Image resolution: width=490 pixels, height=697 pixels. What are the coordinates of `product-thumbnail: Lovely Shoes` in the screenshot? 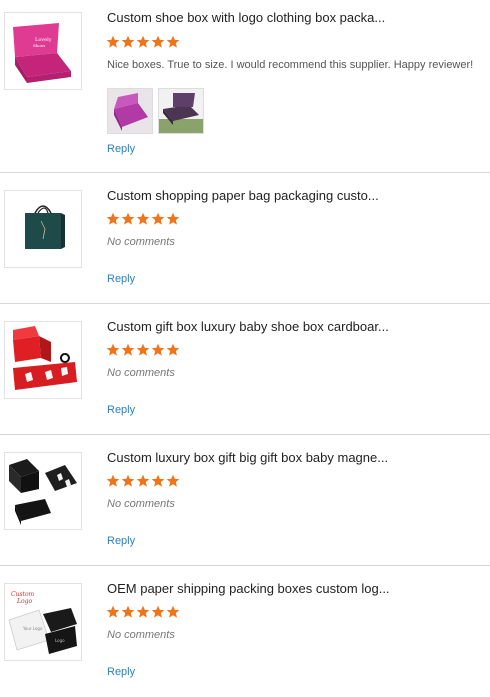 It's located at (43, 51).